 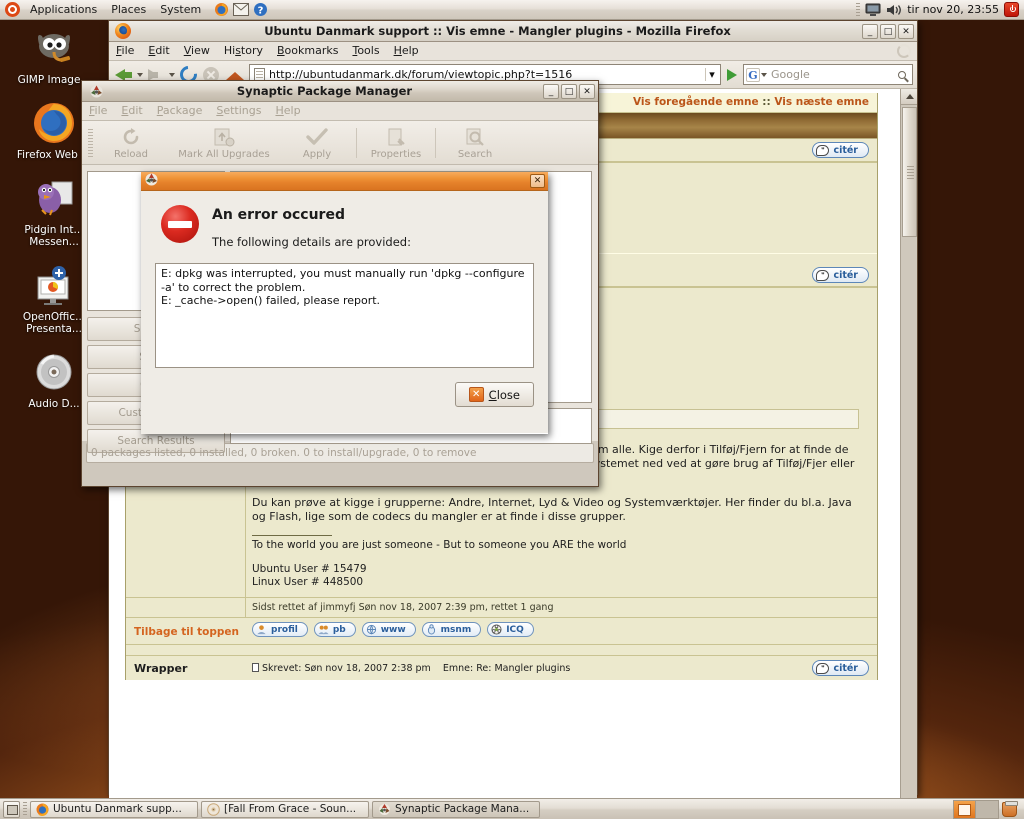 I want to click on apply-button: Apply, so click(x=317, y=143).